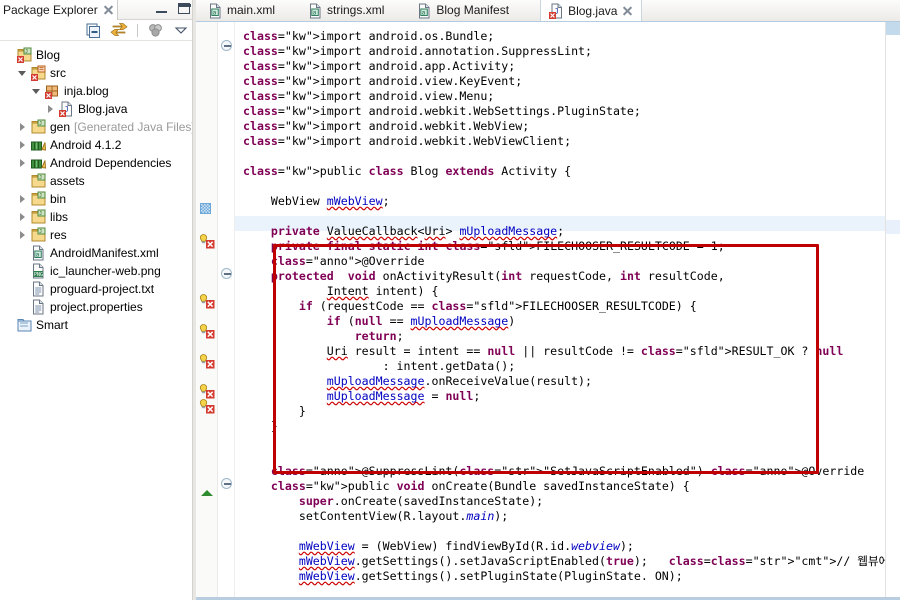  Describe the element at coordinates (119, 30) in the screenshot. I see `link-with-editor-icon` at that location.